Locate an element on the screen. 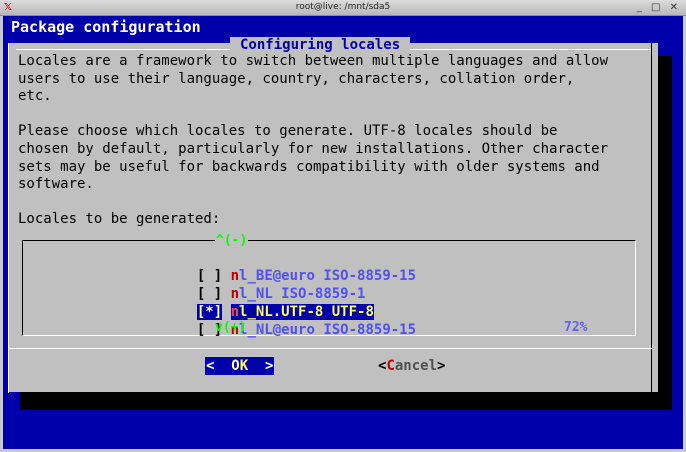  ok-pre: O is located at coordinates (235, 366).